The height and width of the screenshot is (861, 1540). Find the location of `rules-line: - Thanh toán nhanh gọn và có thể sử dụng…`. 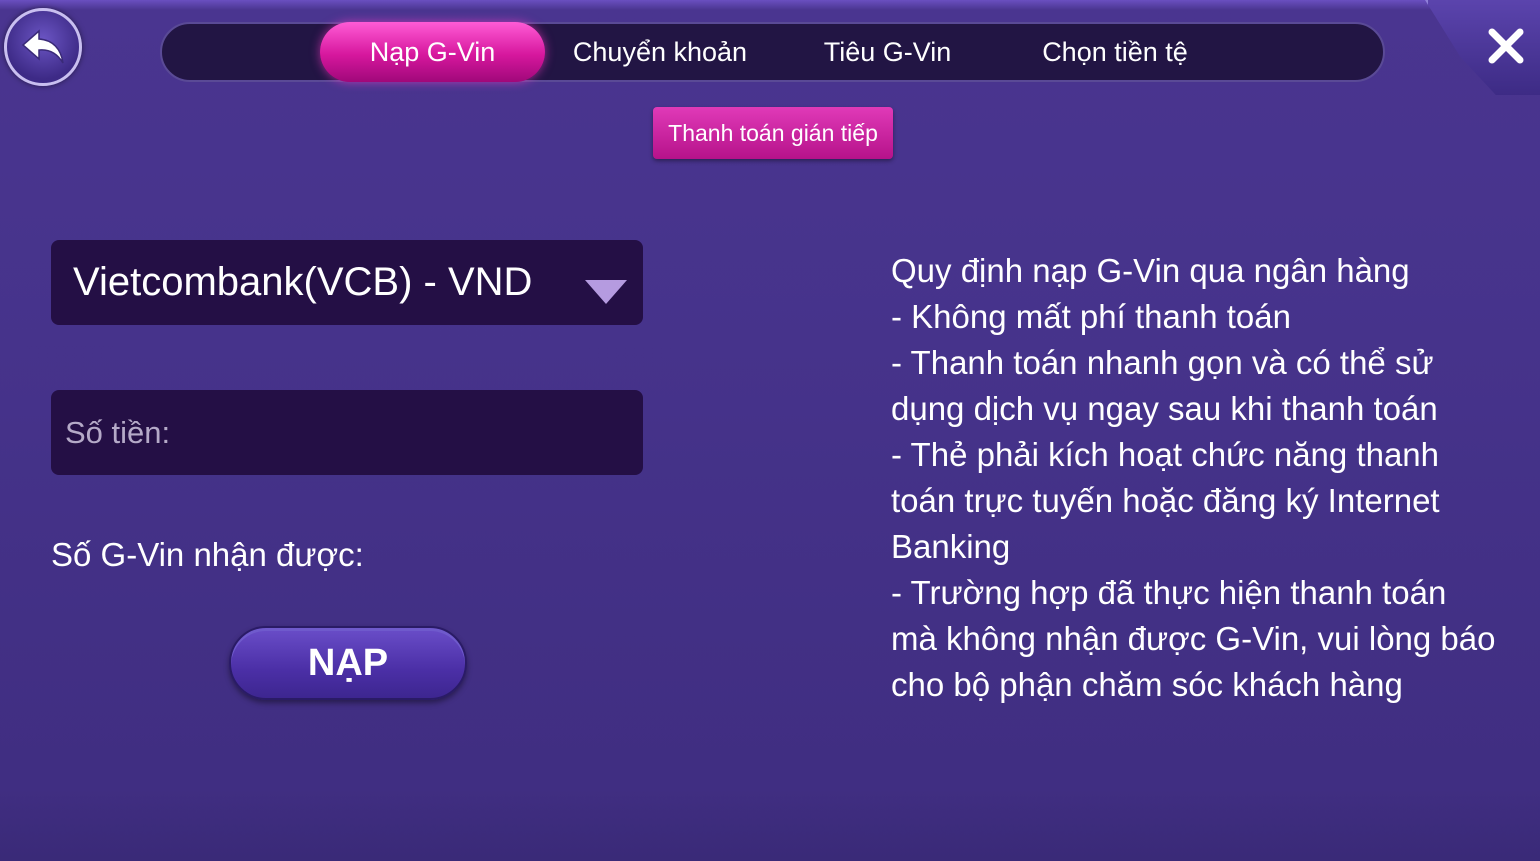

rules-line: - Thanh toán nhanh gọn và có thể sử dụng… is located at coordinates (1164, 385).